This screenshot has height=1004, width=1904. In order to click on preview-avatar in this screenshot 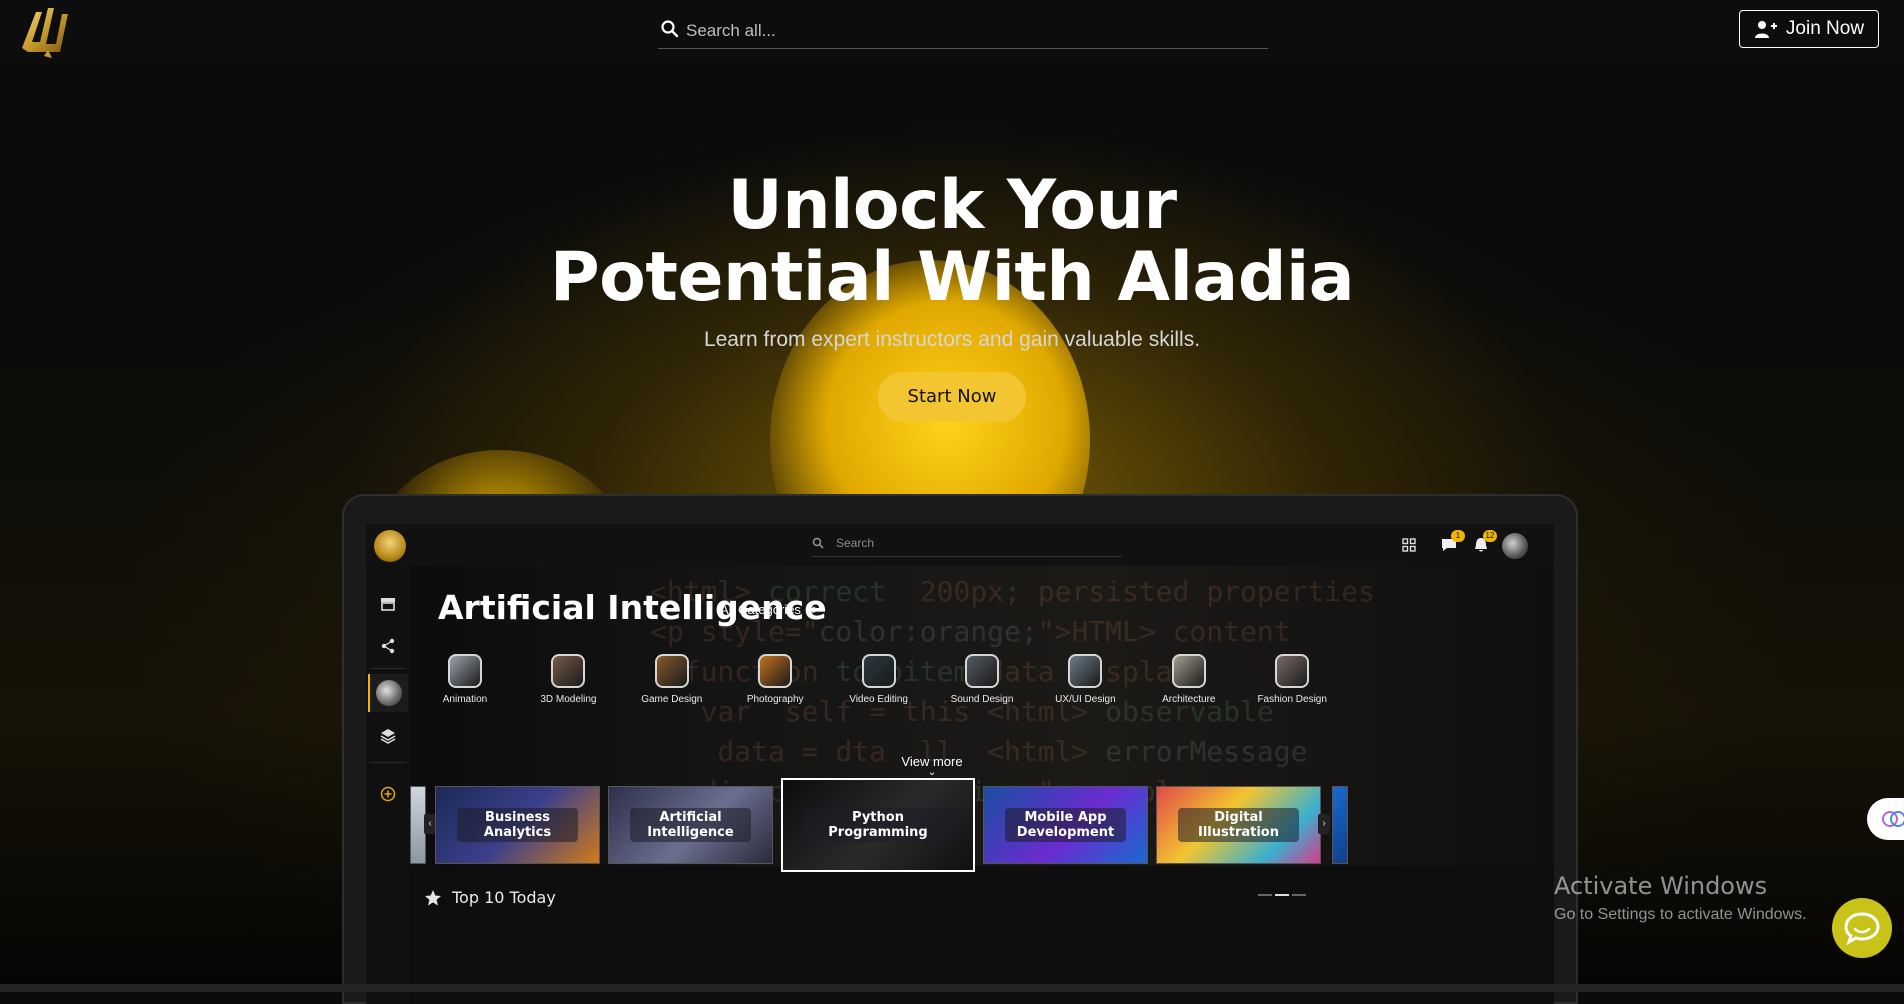, I will do `click(1515, 546)`.